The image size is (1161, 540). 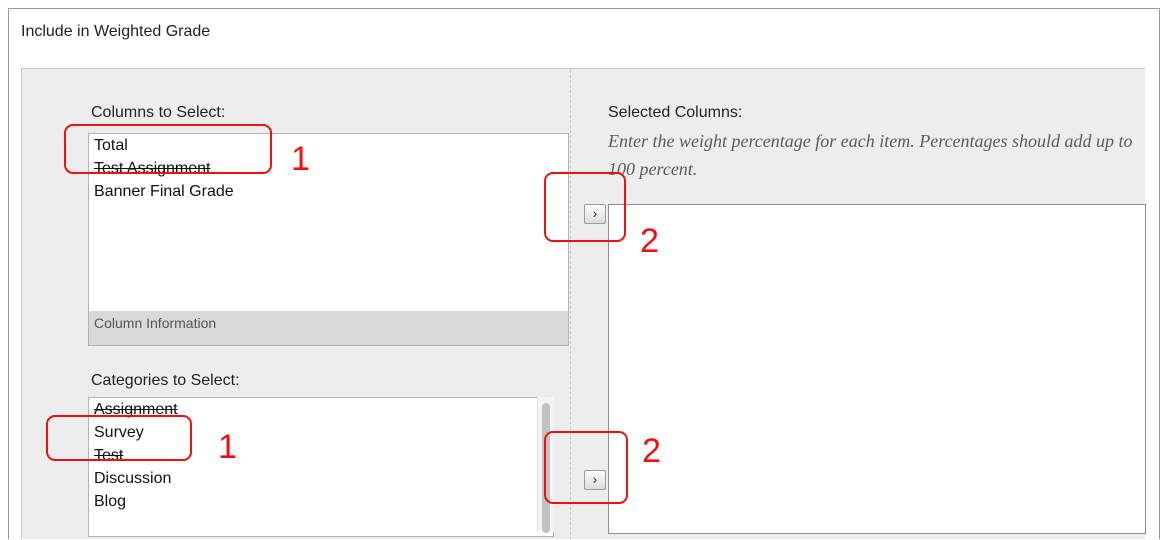 What do you see at coordinates (321, 501) in the screenshot?
I see `list-item: Blog` at bounding box center [321, 501].